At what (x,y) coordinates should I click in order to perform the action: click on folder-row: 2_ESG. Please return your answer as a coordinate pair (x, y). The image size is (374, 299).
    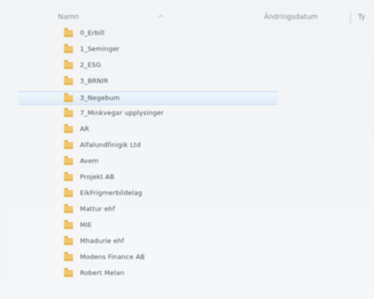
    Looking at the image, I should click on (148, 65).